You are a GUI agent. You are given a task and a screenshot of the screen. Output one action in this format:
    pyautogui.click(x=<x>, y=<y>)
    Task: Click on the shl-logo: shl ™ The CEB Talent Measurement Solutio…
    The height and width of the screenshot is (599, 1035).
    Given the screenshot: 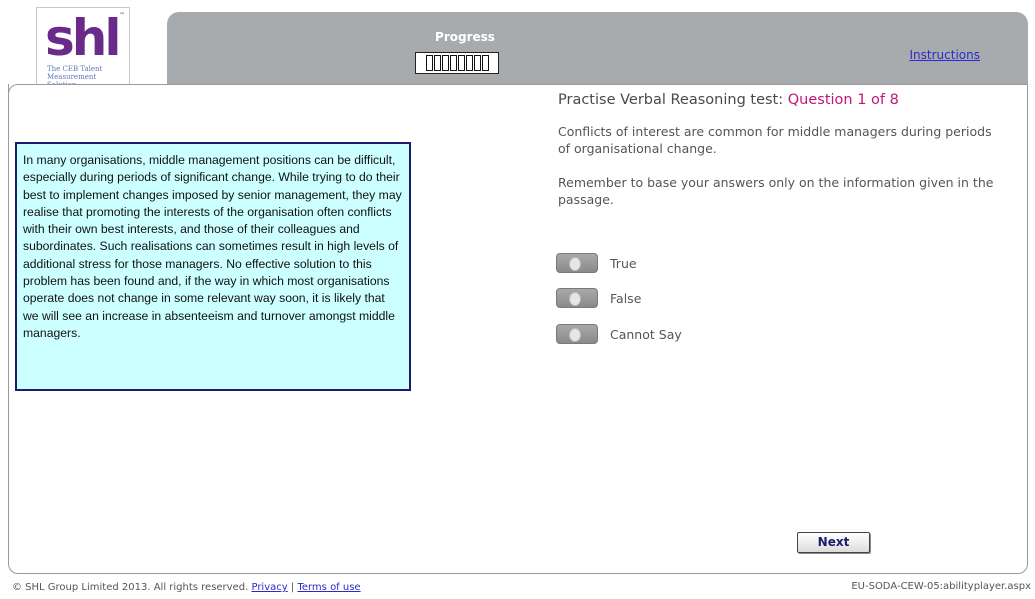 What is the action you would take?
    pyautogui.click(x=88, y=50)
    